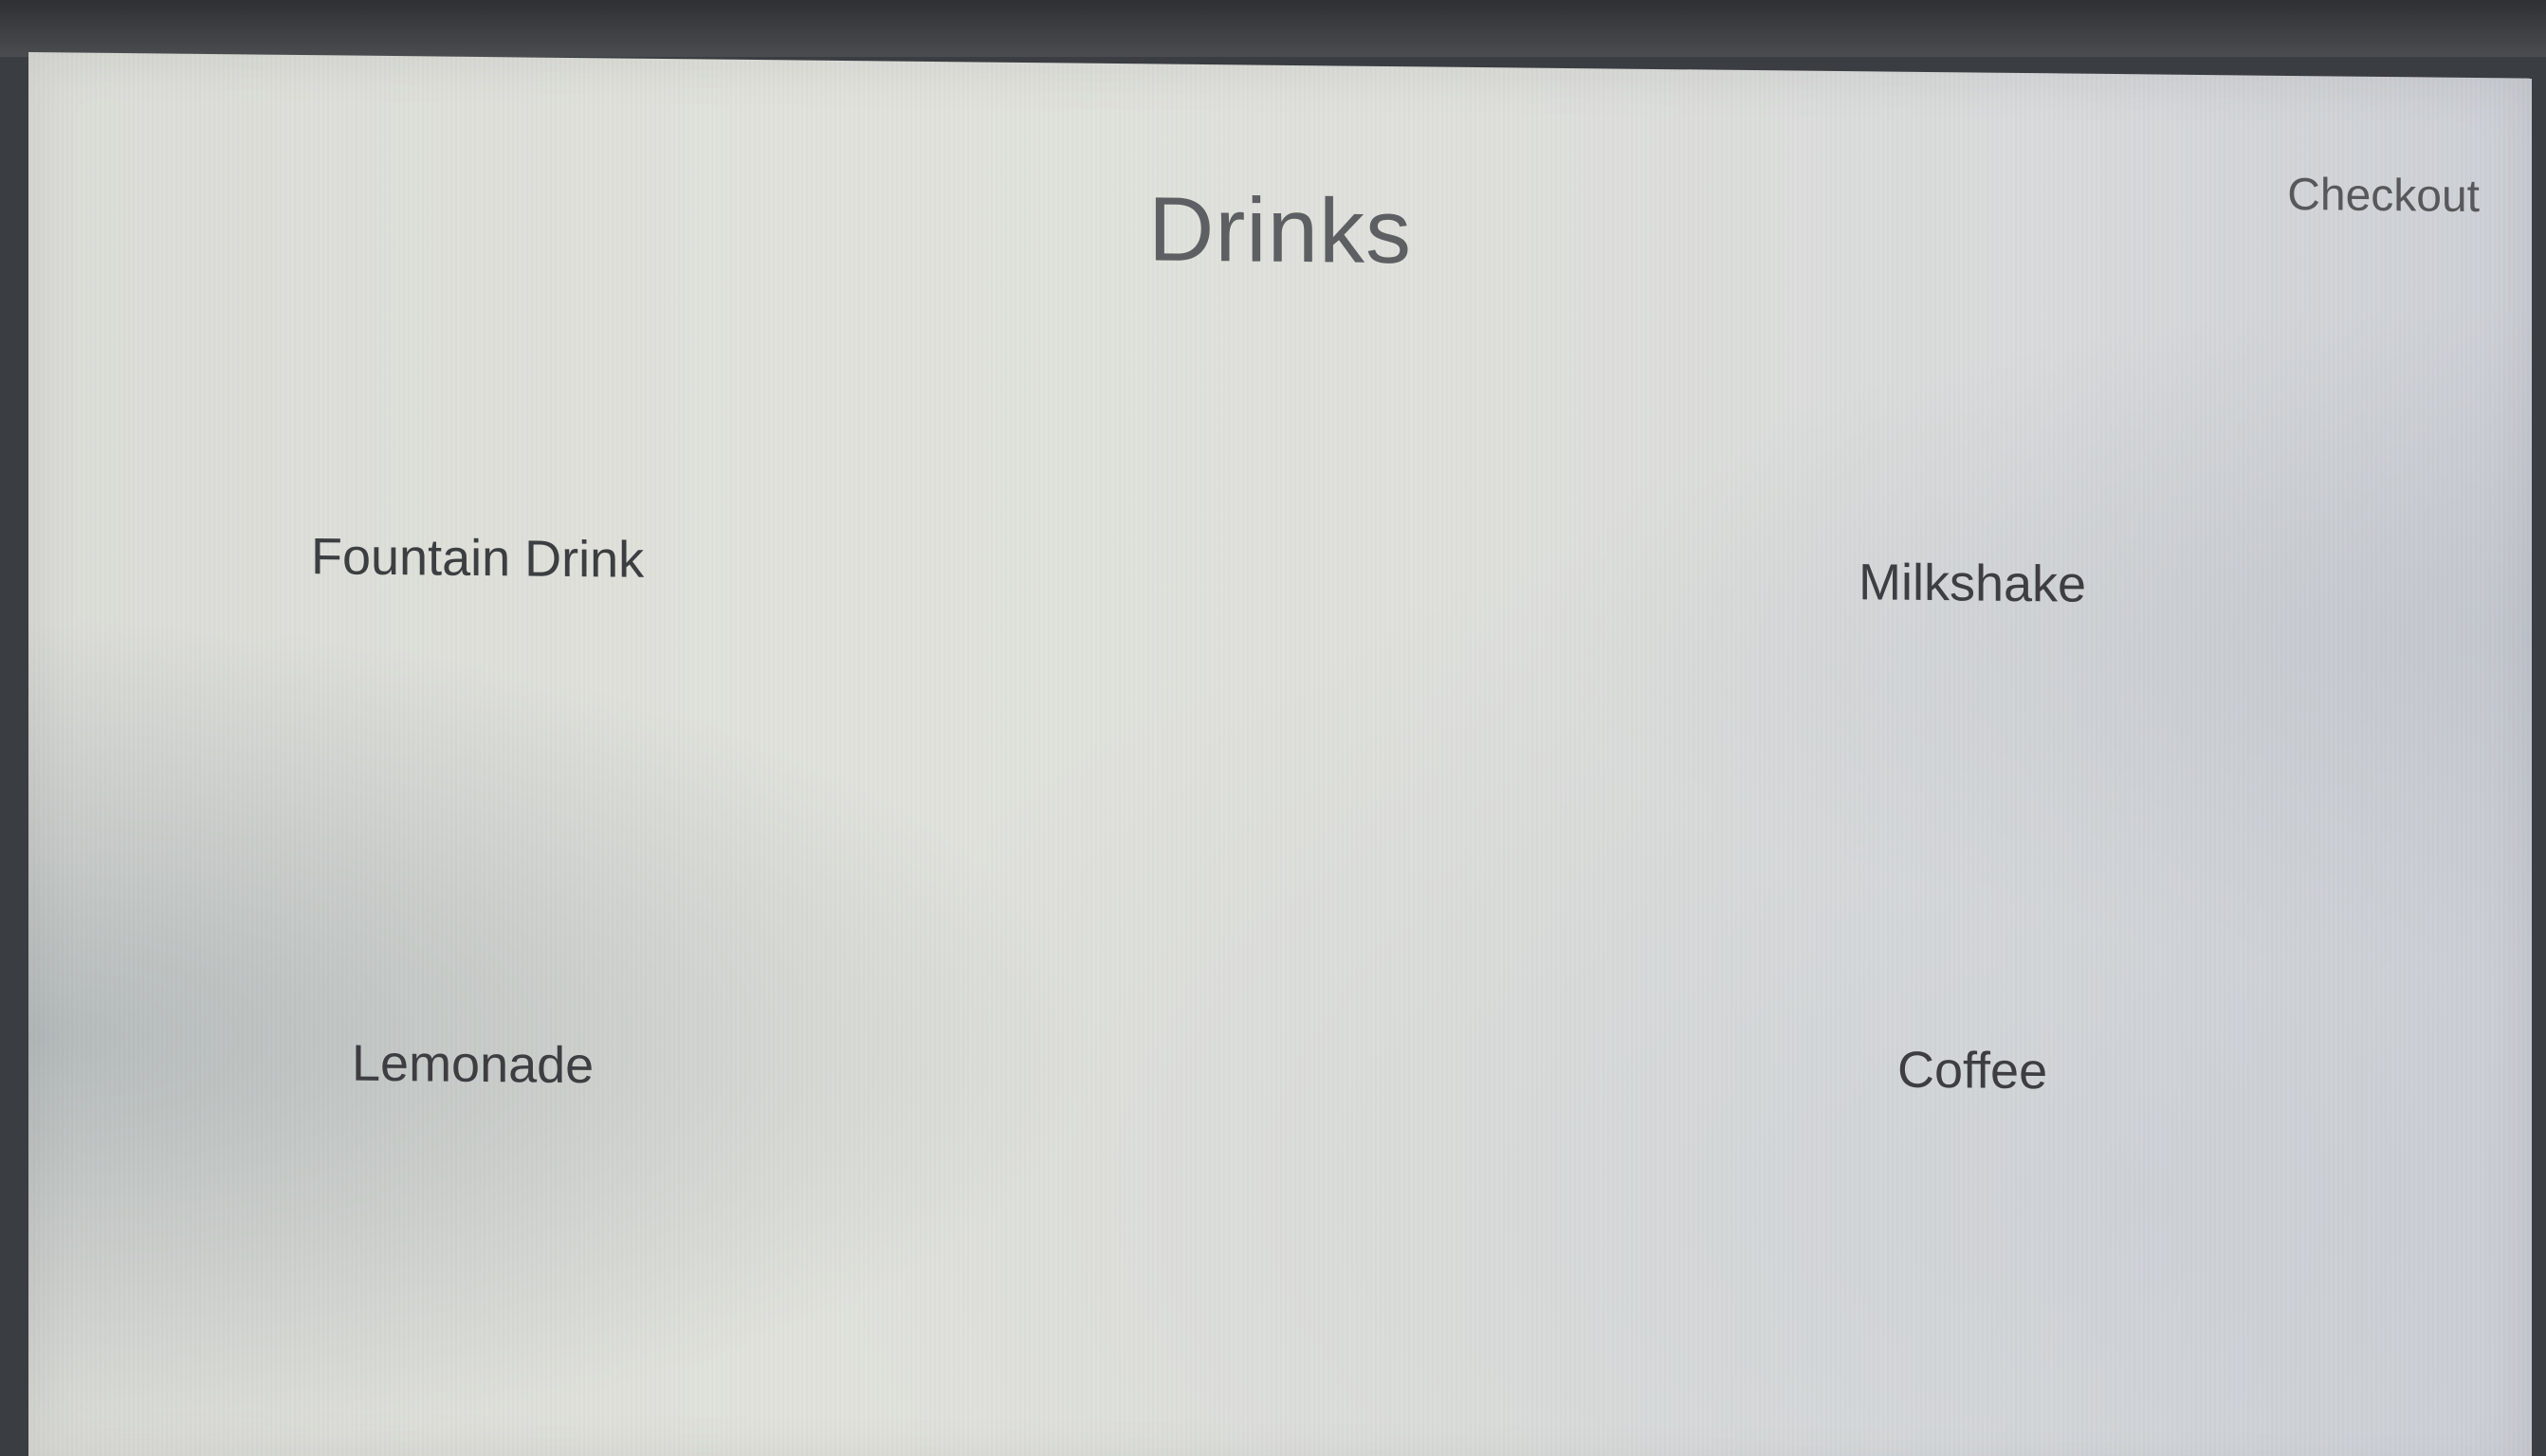 This screenshot has width=2546, height=1456. Describe the element at coordinates (473, 1065) in the screenshot. I see `drink-item-lemonade: Lemonade` at that location.